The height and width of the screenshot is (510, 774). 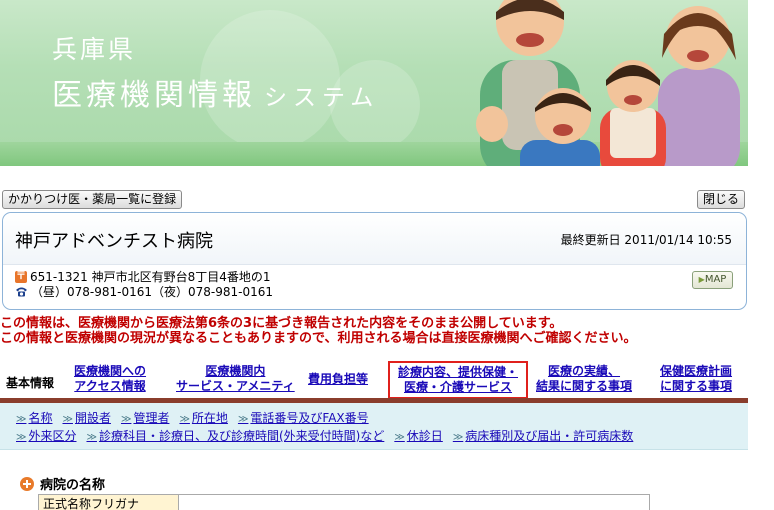 I want to click on family-illustration, so click(x=608, y=83).